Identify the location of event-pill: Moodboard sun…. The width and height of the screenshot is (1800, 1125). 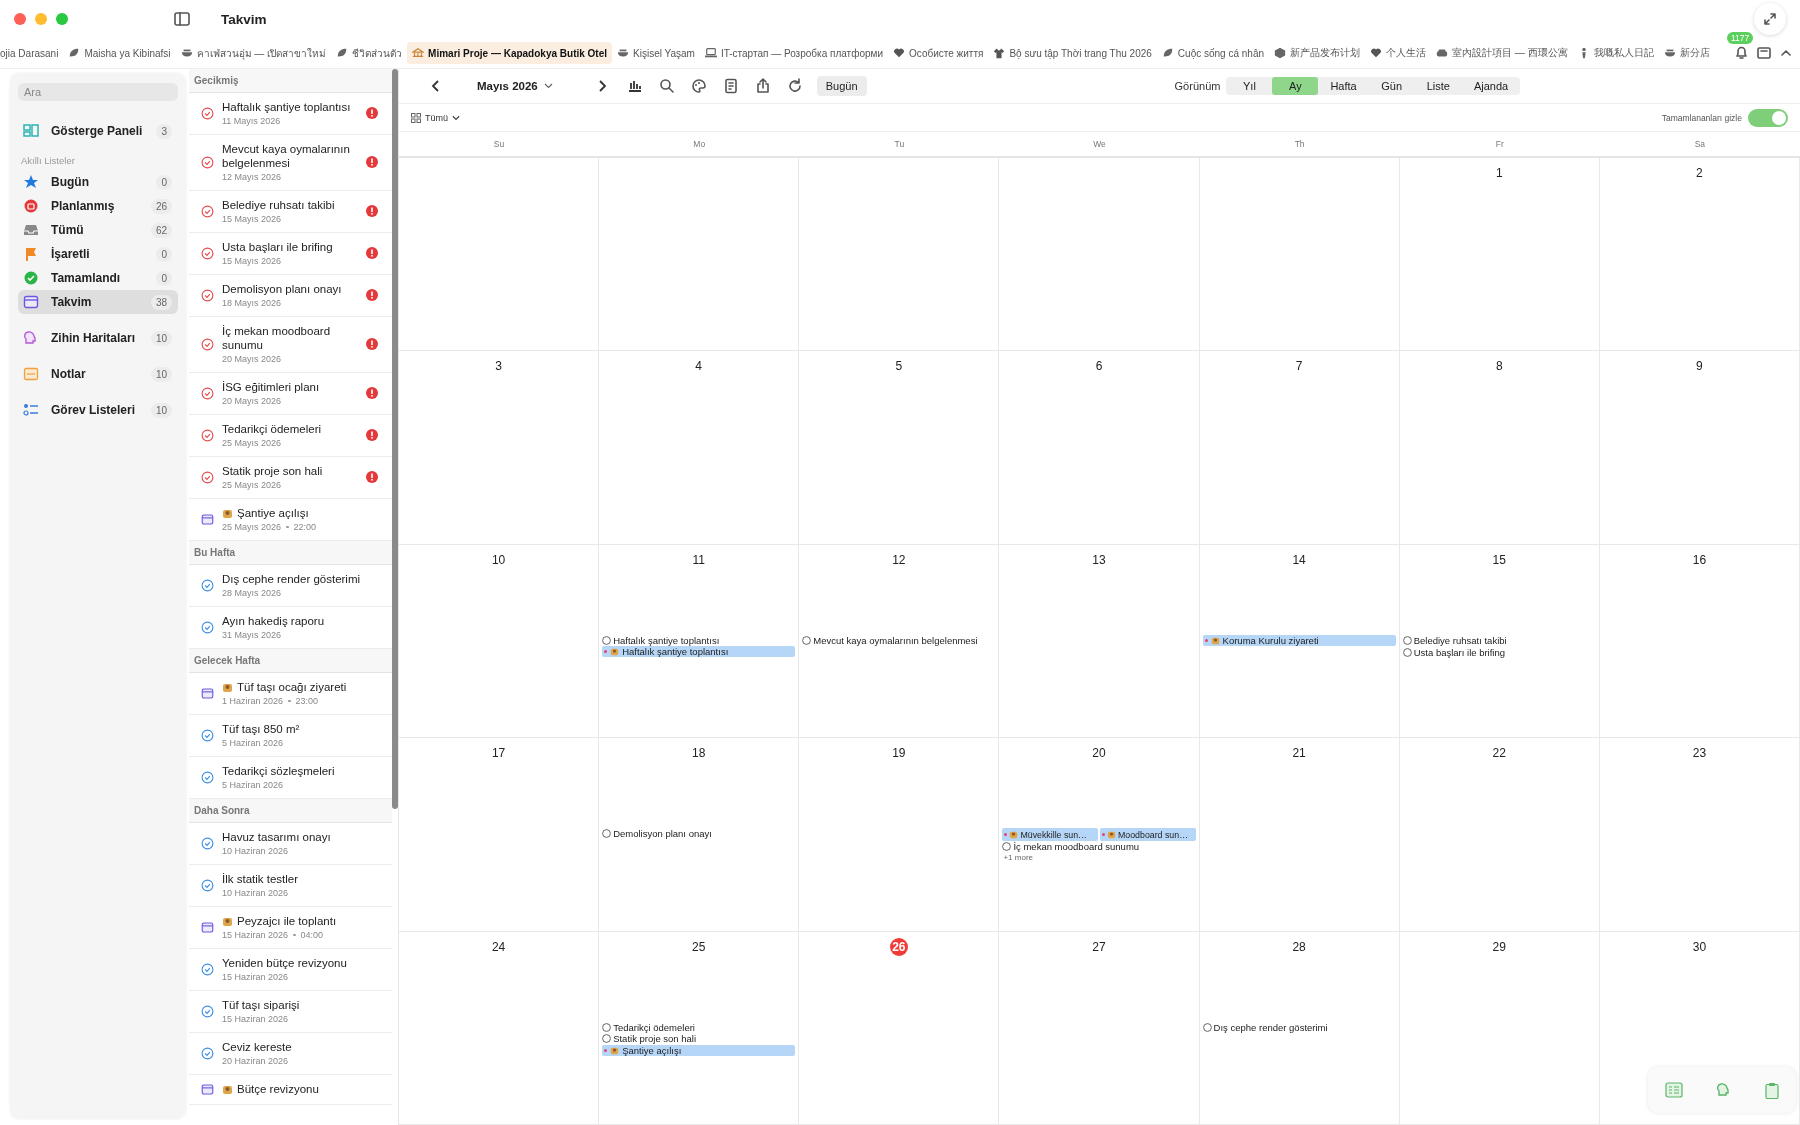
(1148, 835).